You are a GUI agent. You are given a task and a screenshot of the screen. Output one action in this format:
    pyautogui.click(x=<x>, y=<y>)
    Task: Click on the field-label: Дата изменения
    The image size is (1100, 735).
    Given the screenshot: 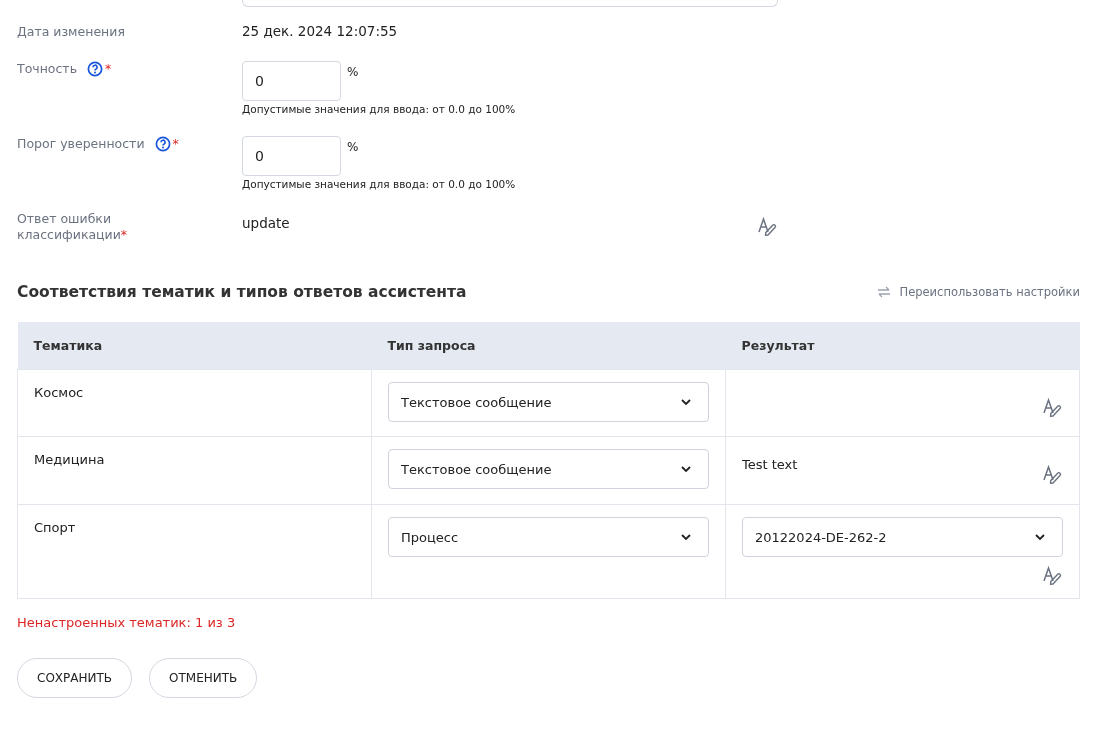 What is the action you would take?
    pyautogui.click(x=71, y=32)
    